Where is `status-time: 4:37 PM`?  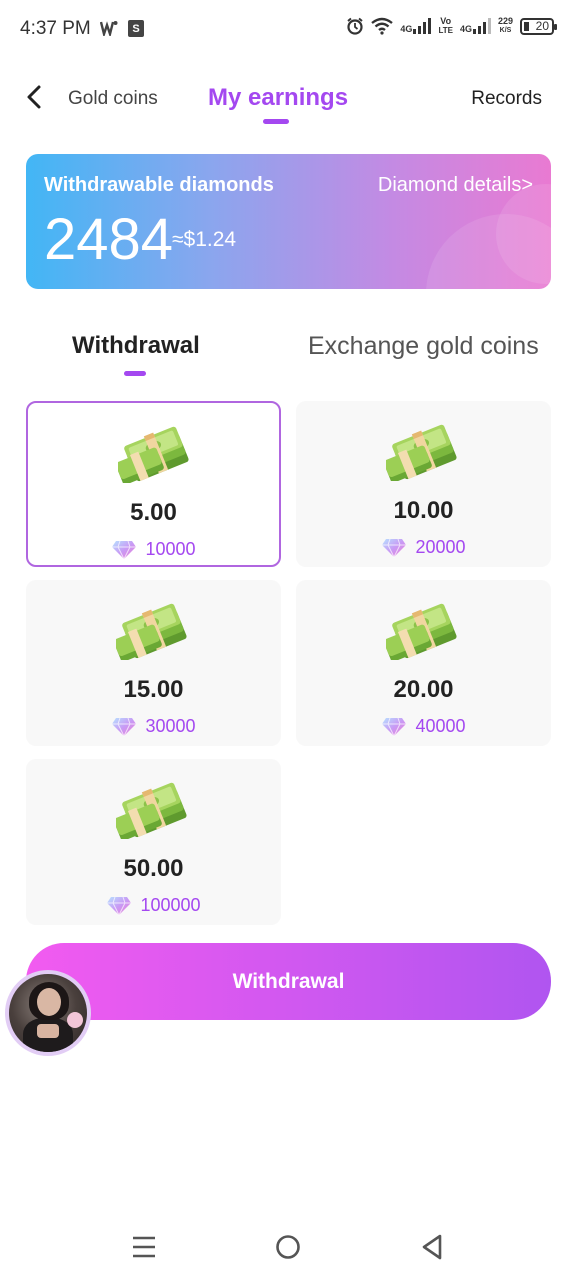
status-time: 4:37 PM is located at coordinates (55, 28).